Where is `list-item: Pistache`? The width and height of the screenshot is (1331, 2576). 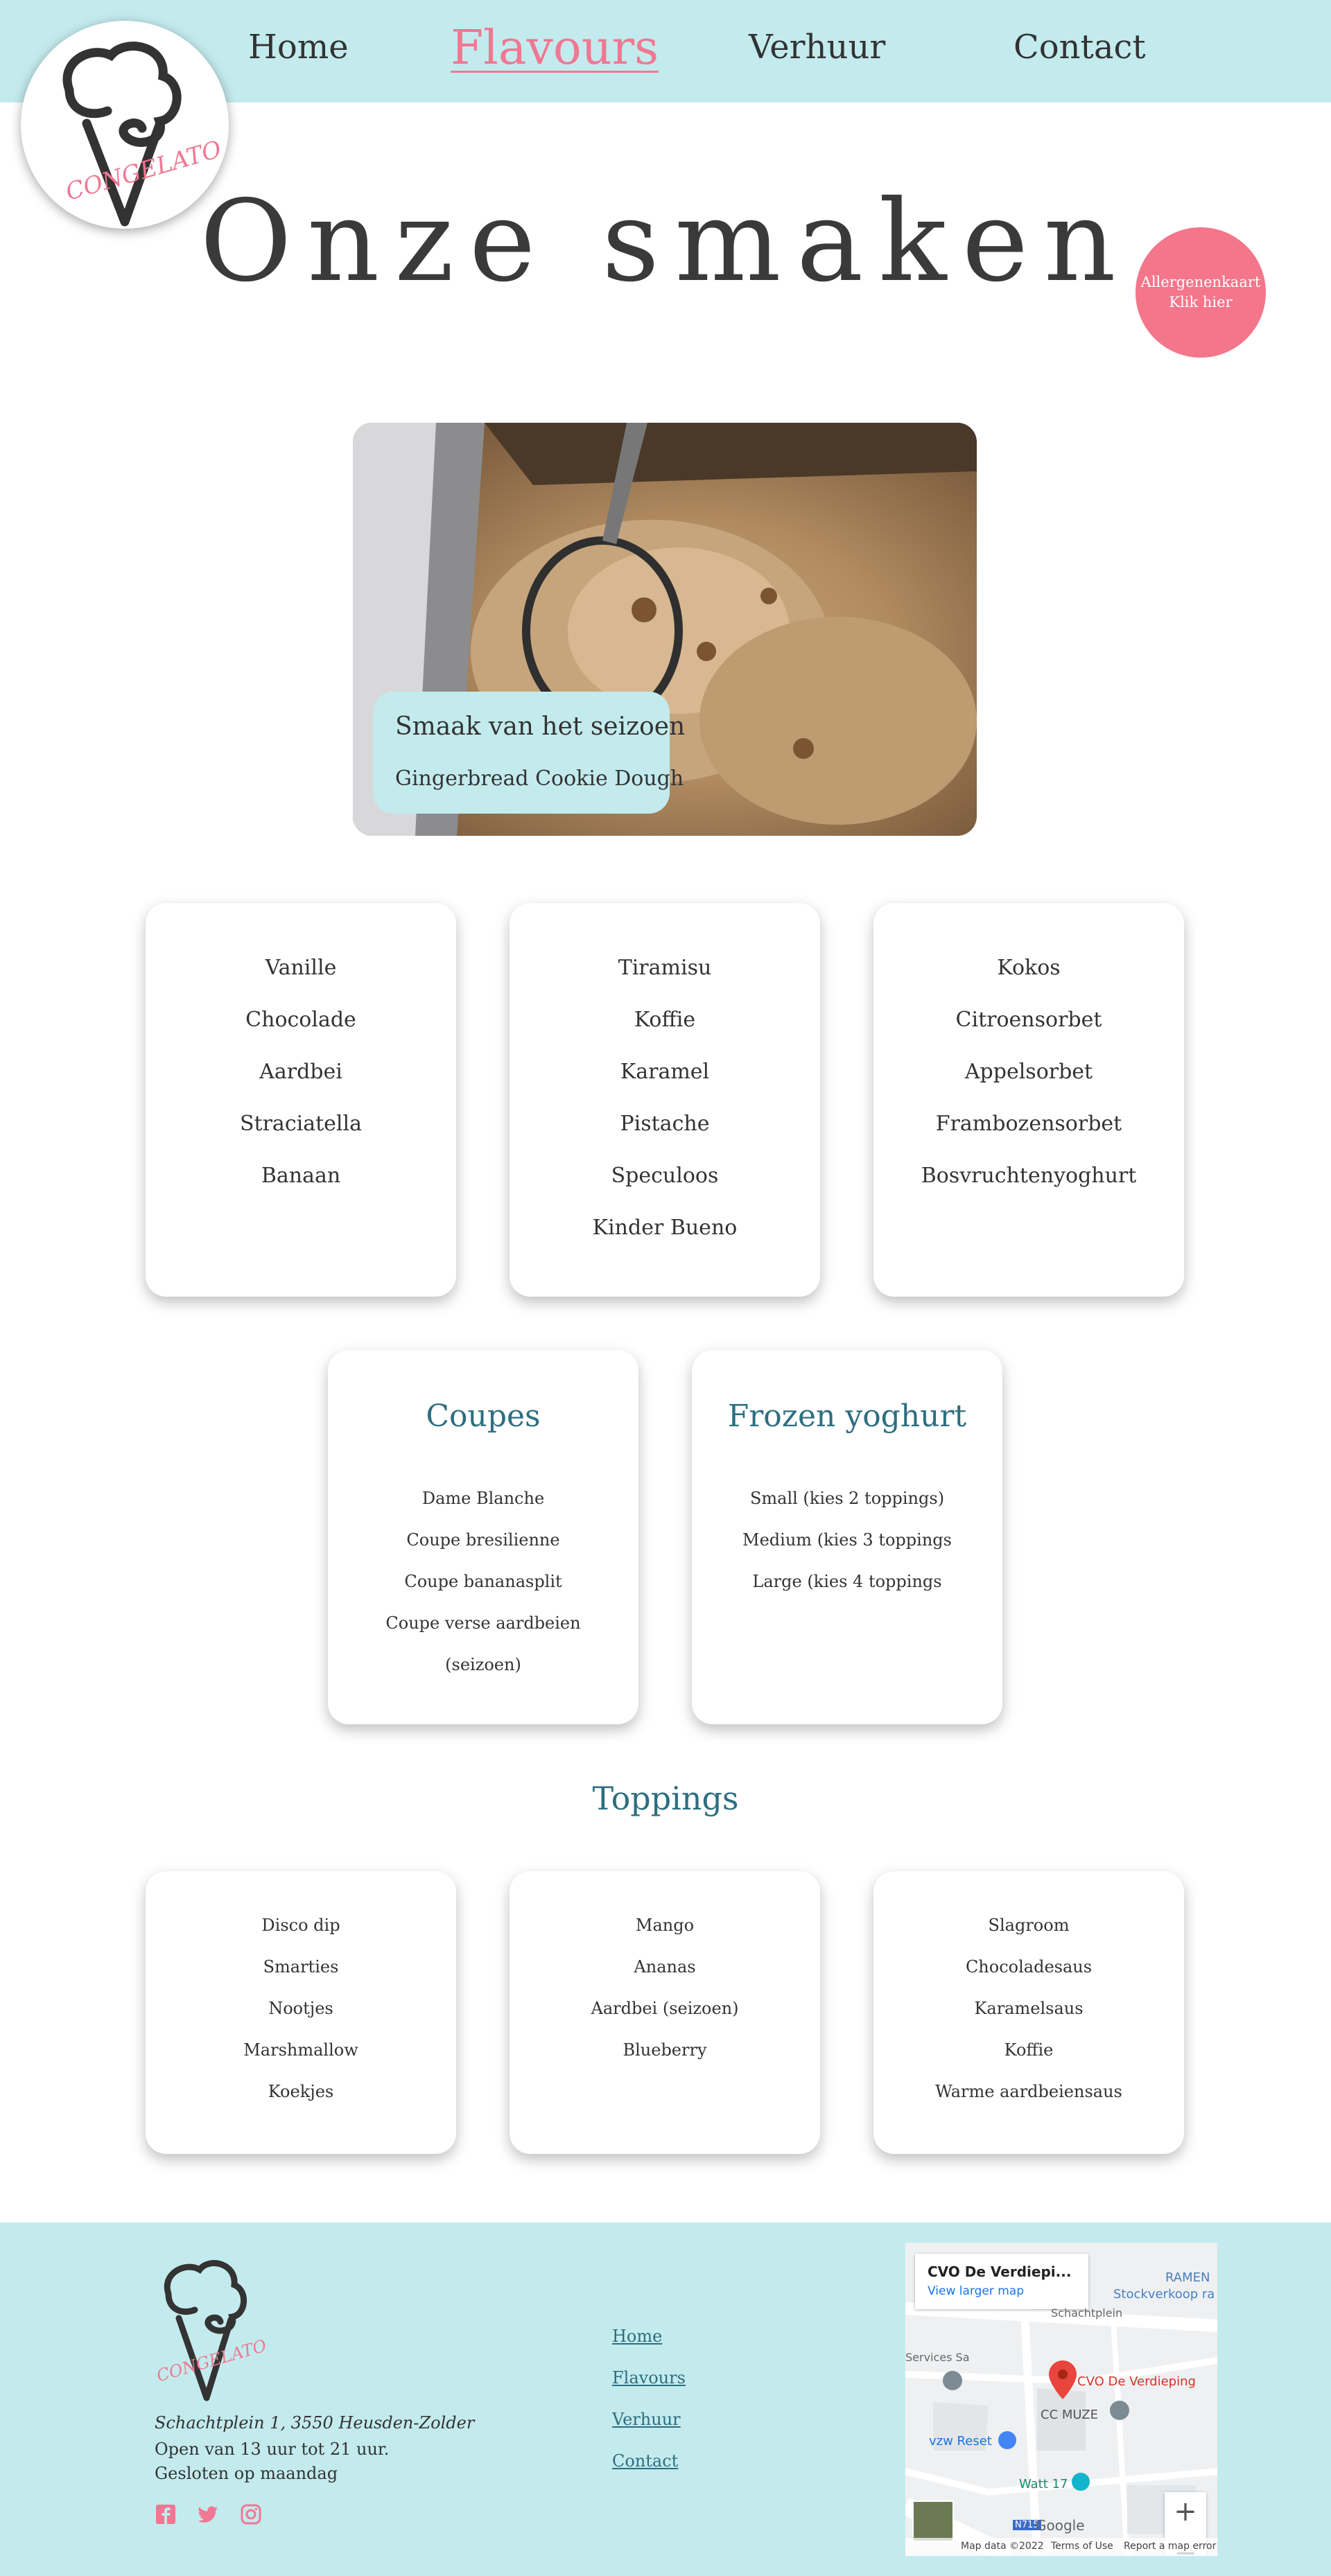 list-item: Pistache is located at coordinates (665, 1124).